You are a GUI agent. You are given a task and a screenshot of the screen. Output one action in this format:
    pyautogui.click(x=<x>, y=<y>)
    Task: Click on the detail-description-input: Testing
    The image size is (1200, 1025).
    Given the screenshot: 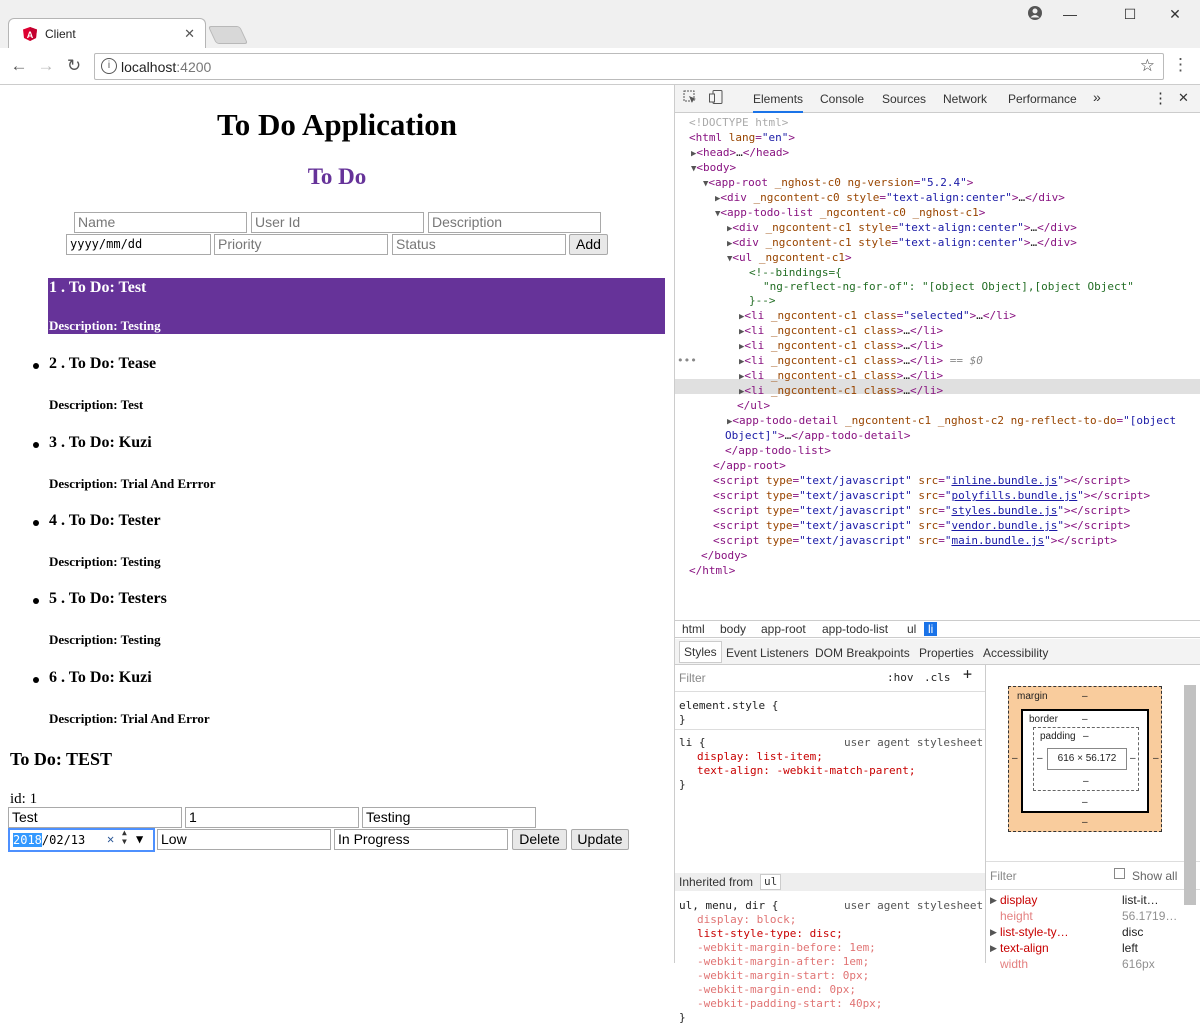 What is the action you would take?
    pyautogui.click(x=449, y=817)
    